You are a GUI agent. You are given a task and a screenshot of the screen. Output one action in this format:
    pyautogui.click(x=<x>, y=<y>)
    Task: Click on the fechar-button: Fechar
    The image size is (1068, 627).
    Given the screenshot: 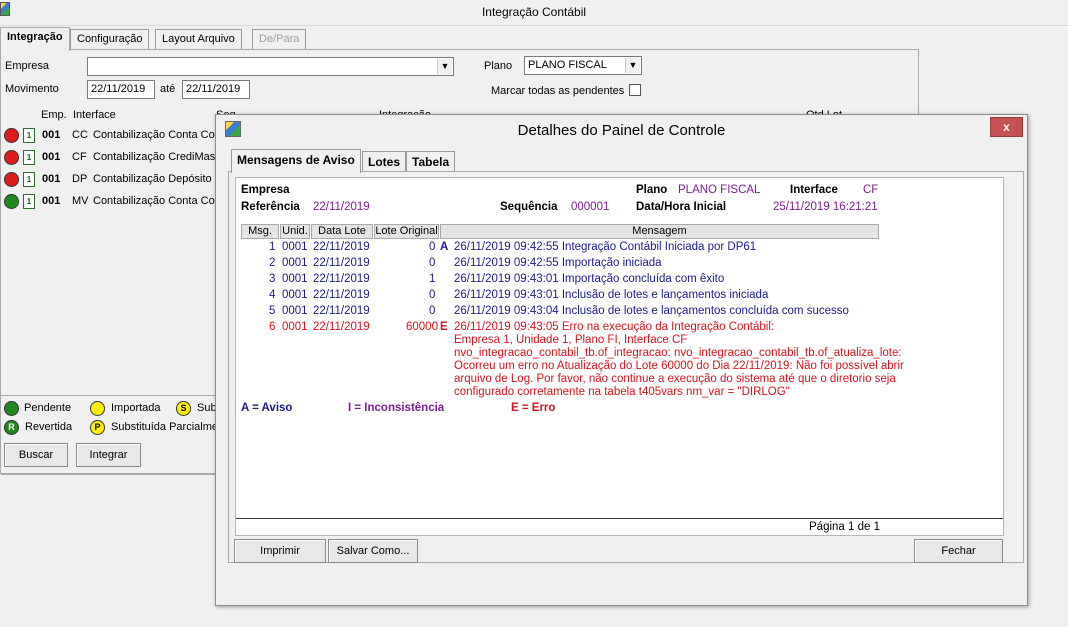 What is the action you would take?
    pyautogui.click(x=958, y=551)
    